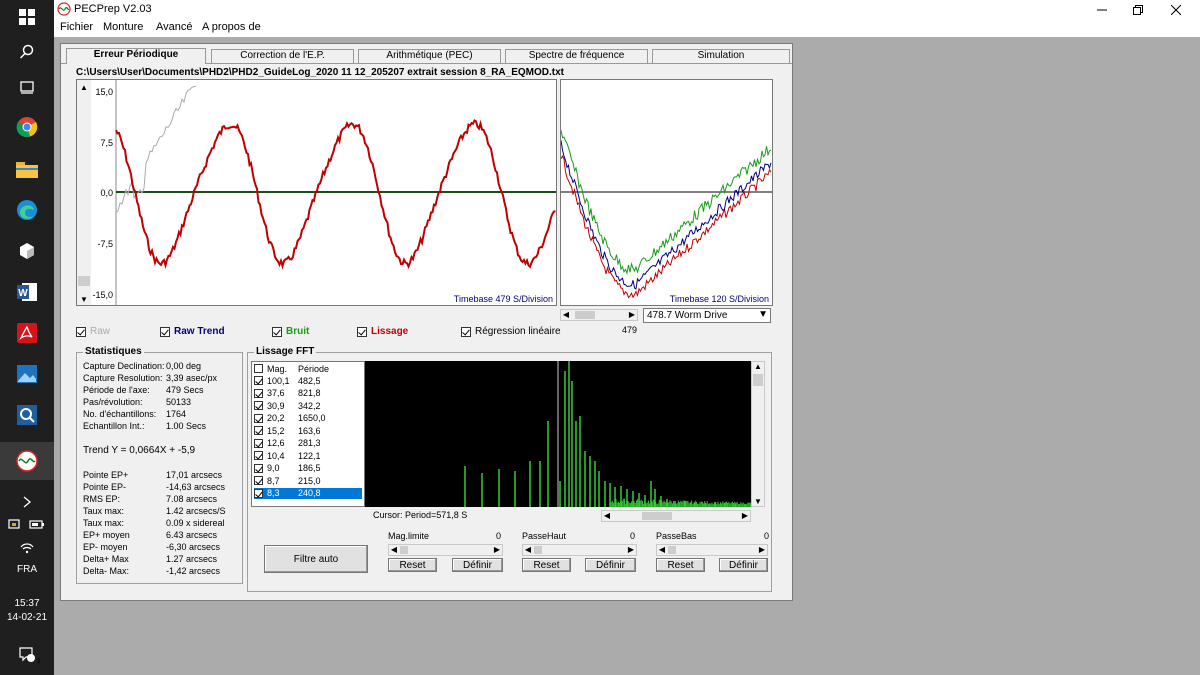  I want to click on search-icon, so click(27, 52).